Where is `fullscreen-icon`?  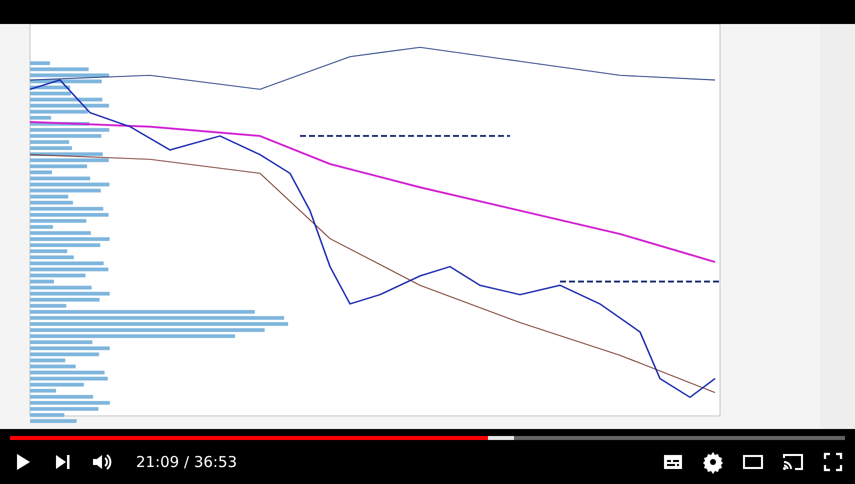 fullscreen-icon is located at coordinates (833, 462).